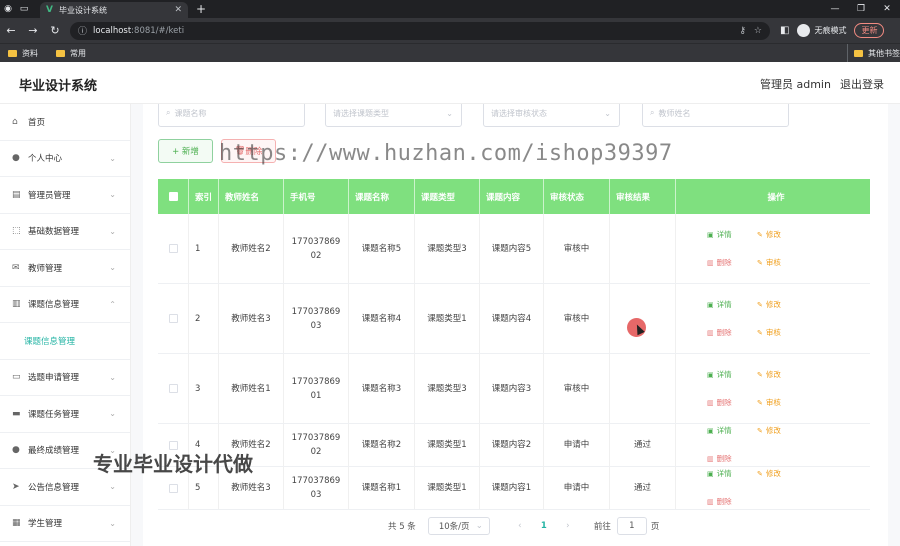 This screenshot has height=546, width=900. What do you see at coordinates (447, 196) in the screenshot?
I see `header-type: 课题类型` at bounding box center [447, 196].